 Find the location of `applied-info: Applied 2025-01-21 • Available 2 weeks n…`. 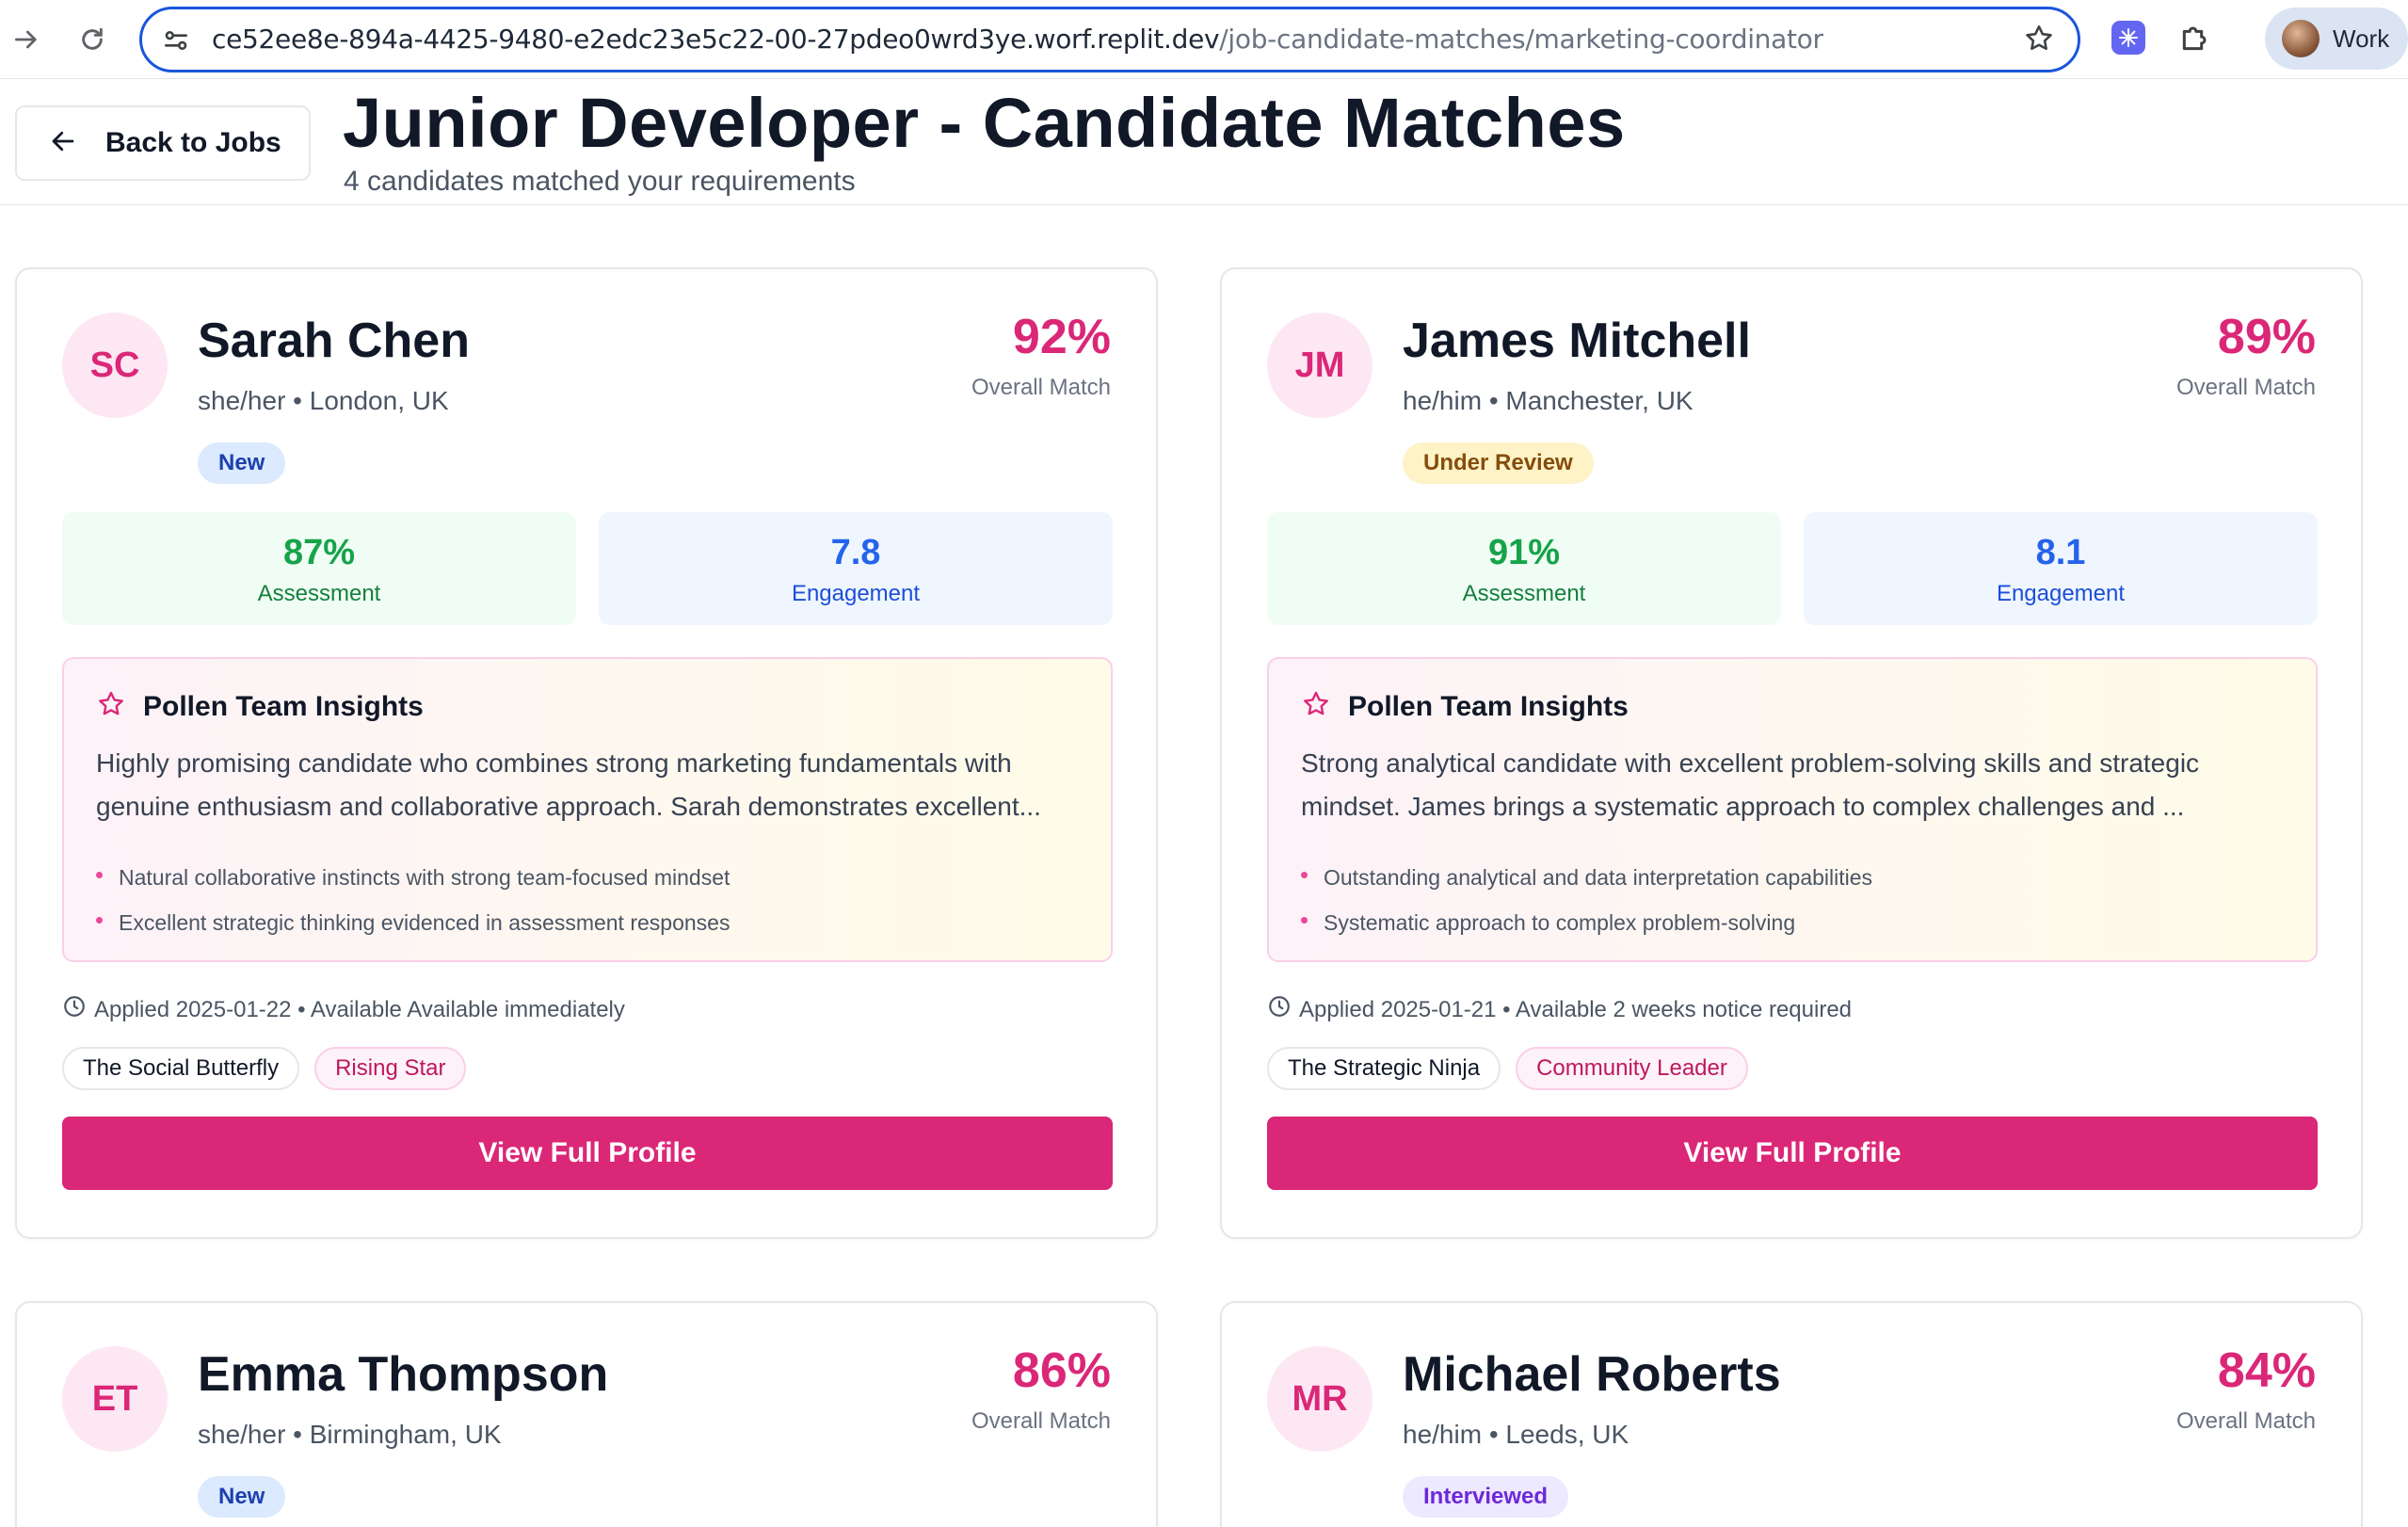

applied-info: Applied 2025-01-21 • Available 2 weeks n… is located at coordinates (1559, 1009).